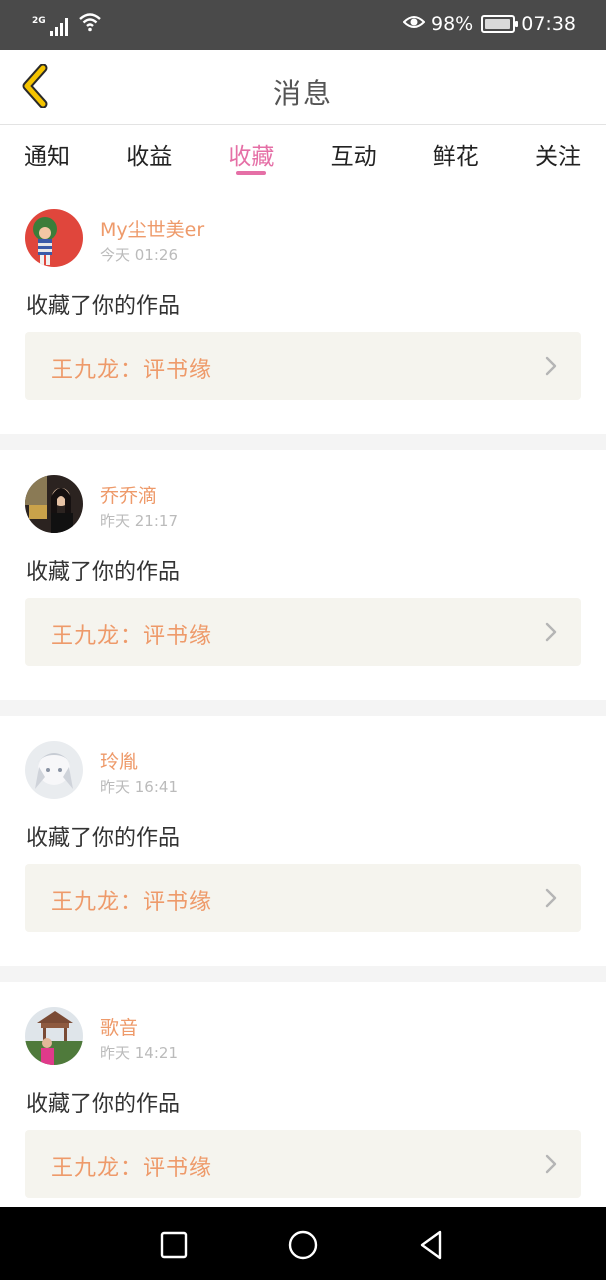  I want to click on tab-follows: 关注, so click(558, 155).